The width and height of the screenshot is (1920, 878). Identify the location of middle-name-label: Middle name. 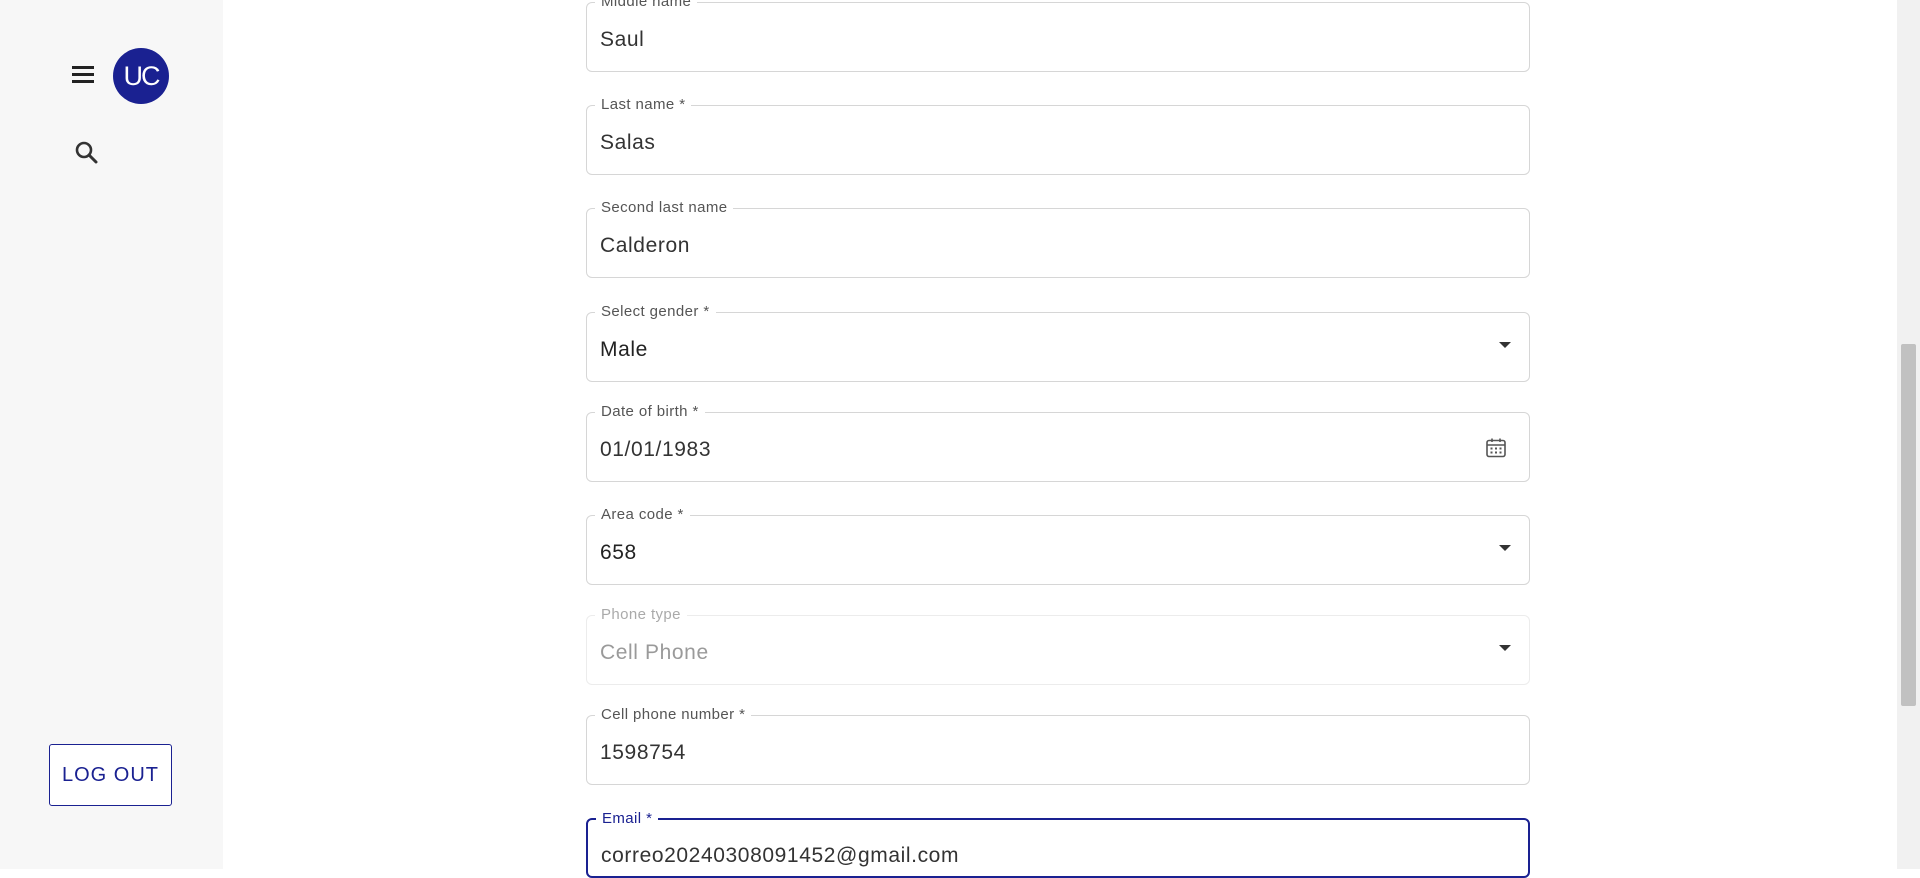
(646, 5).